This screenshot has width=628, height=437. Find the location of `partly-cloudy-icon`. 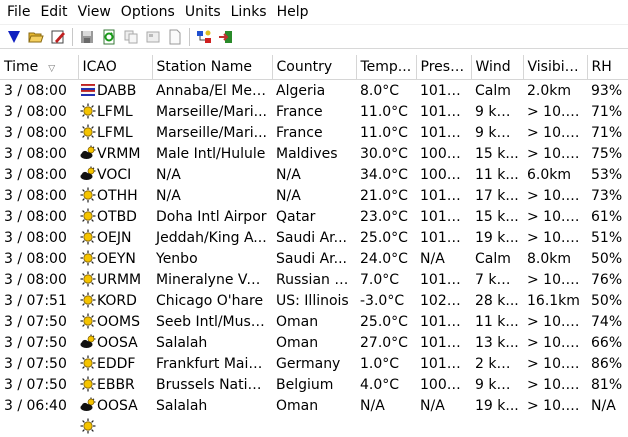

partly-cloudy-icon is located at coordinates (88, 152).